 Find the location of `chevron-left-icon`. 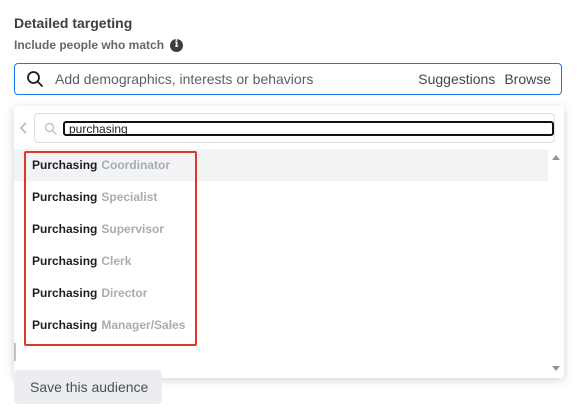

chevron-left-icon is located at coordinates (24, 128).